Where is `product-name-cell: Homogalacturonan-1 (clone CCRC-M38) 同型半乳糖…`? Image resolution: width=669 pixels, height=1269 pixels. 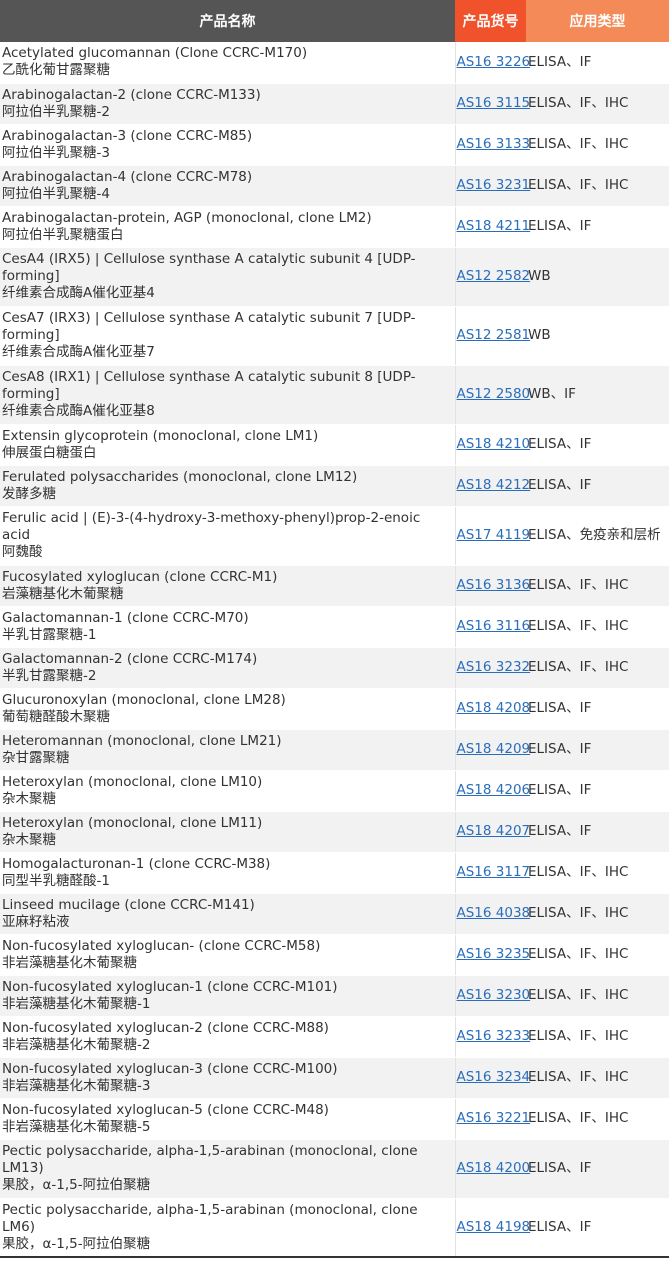
product-name-cell: Homogalacturonan-1 (clone CCRC-M38) 同型半乳糖… is located at coordinates (227, 873).